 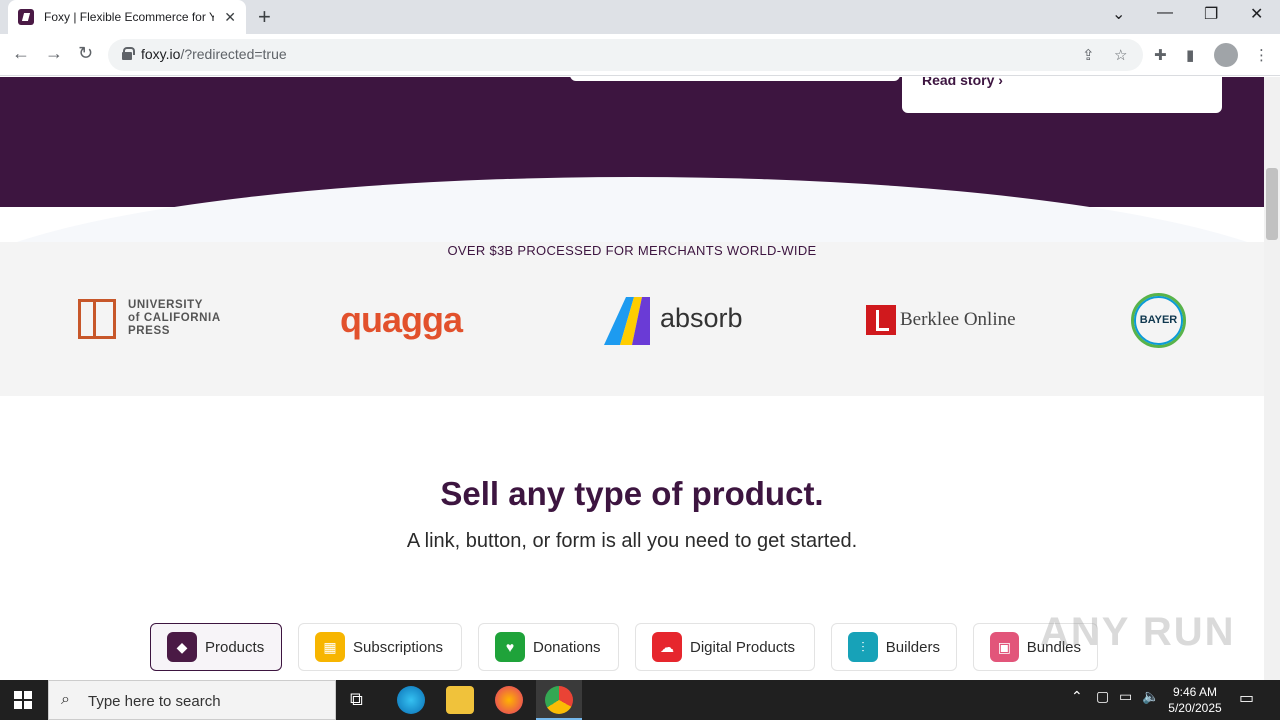 I want to click on taskbar-search: ⌕ Type here to search, so click(x=192, y=700).